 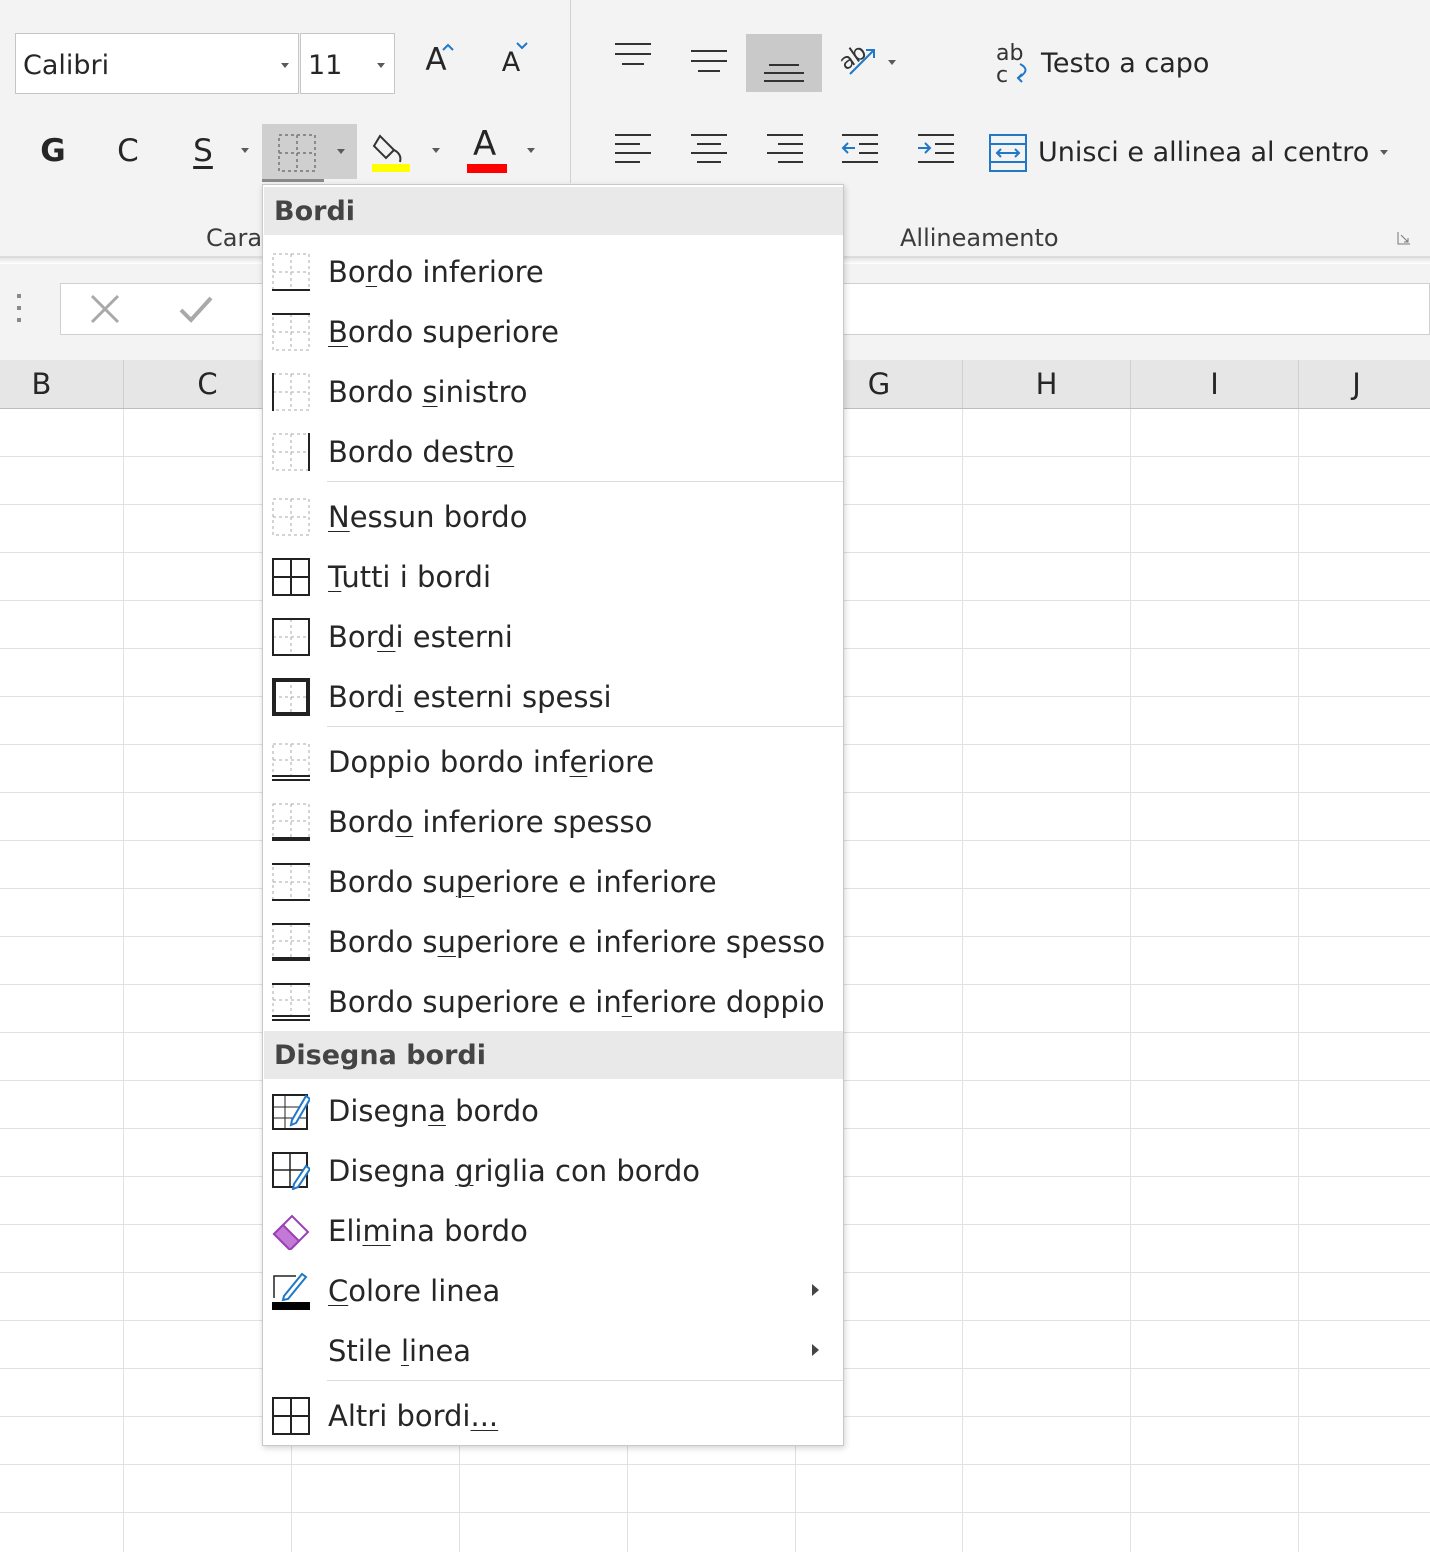 I want to click on align-top-button, so click(x=633, y=61).